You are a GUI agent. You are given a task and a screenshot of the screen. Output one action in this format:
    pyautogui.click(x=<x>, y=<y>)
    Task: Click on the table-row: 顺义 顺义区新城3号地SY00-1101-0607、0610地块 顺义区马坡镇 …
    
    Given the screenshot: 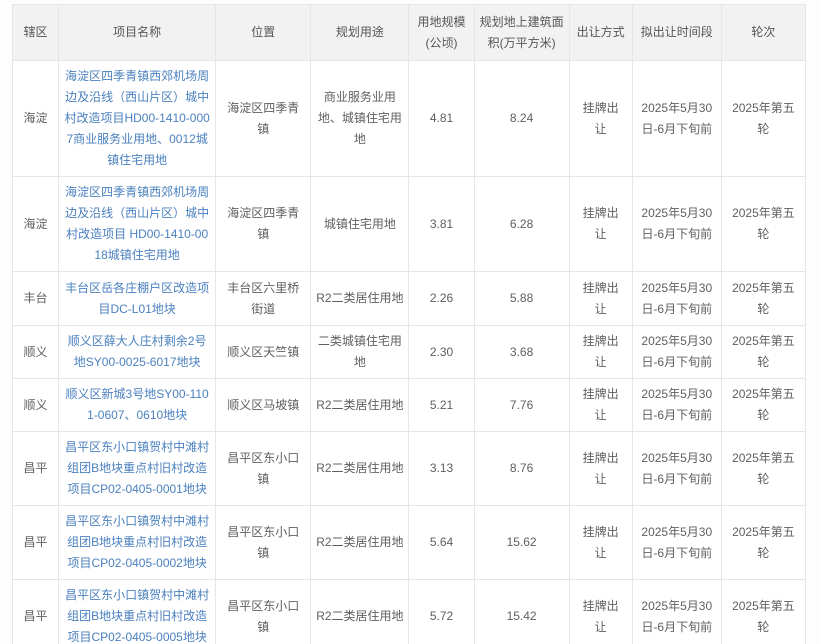 What is the action you would take?
    pyautogui.click(x=409, y=405)
    